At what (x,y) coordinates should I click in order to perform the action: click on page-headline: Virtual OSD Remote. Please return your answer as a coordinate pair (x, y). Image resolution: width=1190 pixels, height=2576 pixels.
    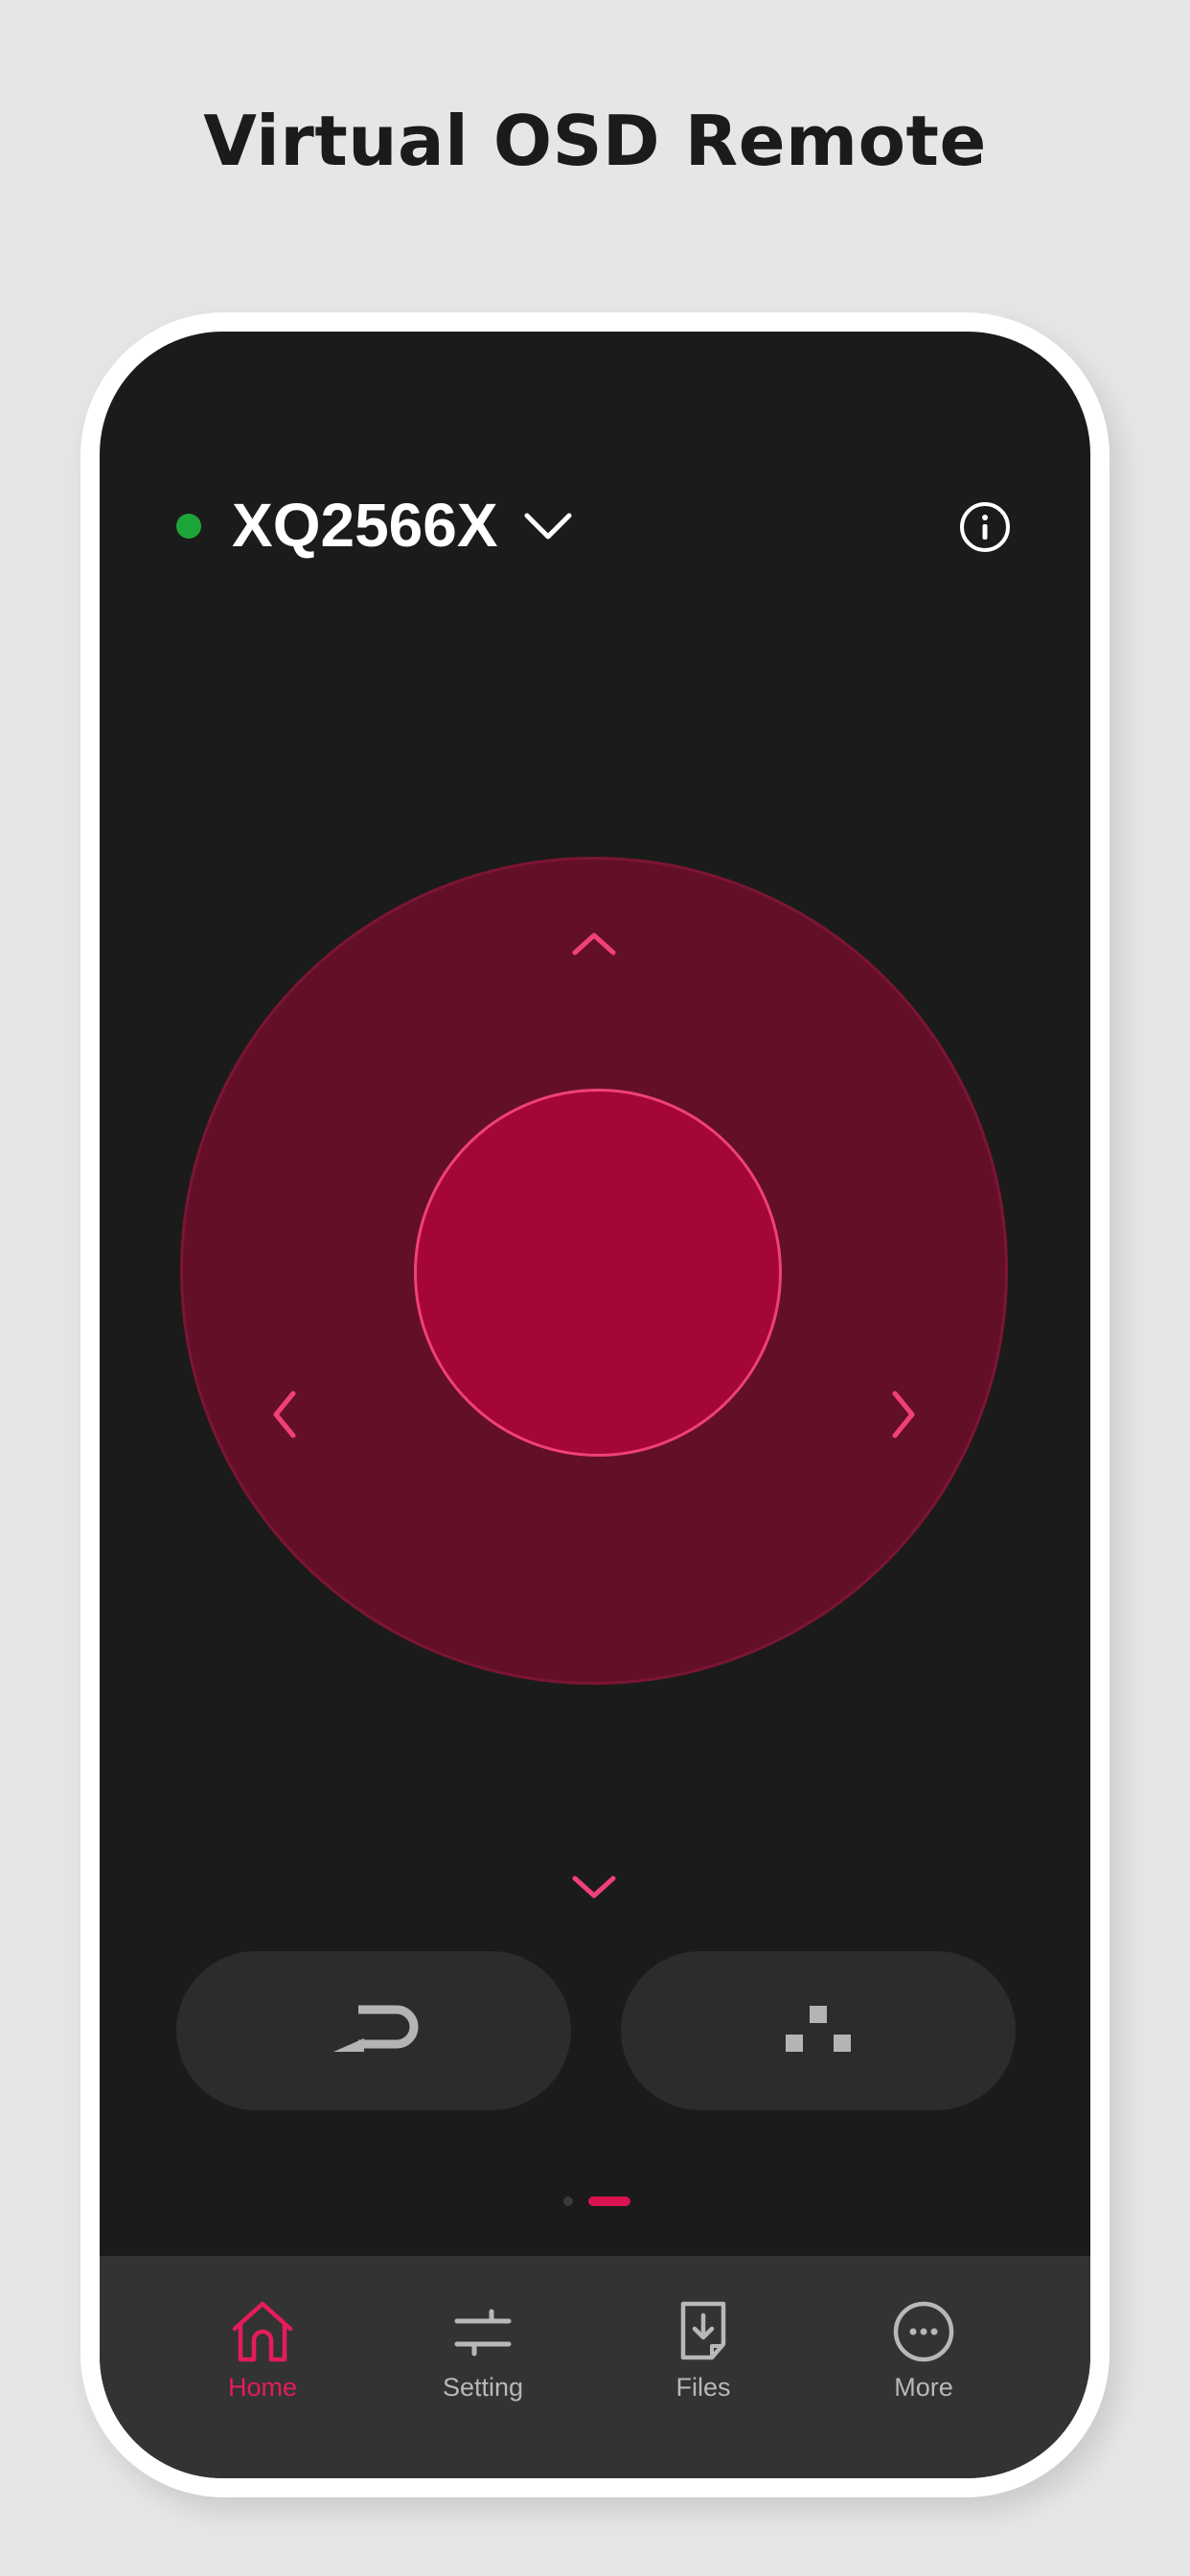
    Looking at the image, I should click on (595, 141).